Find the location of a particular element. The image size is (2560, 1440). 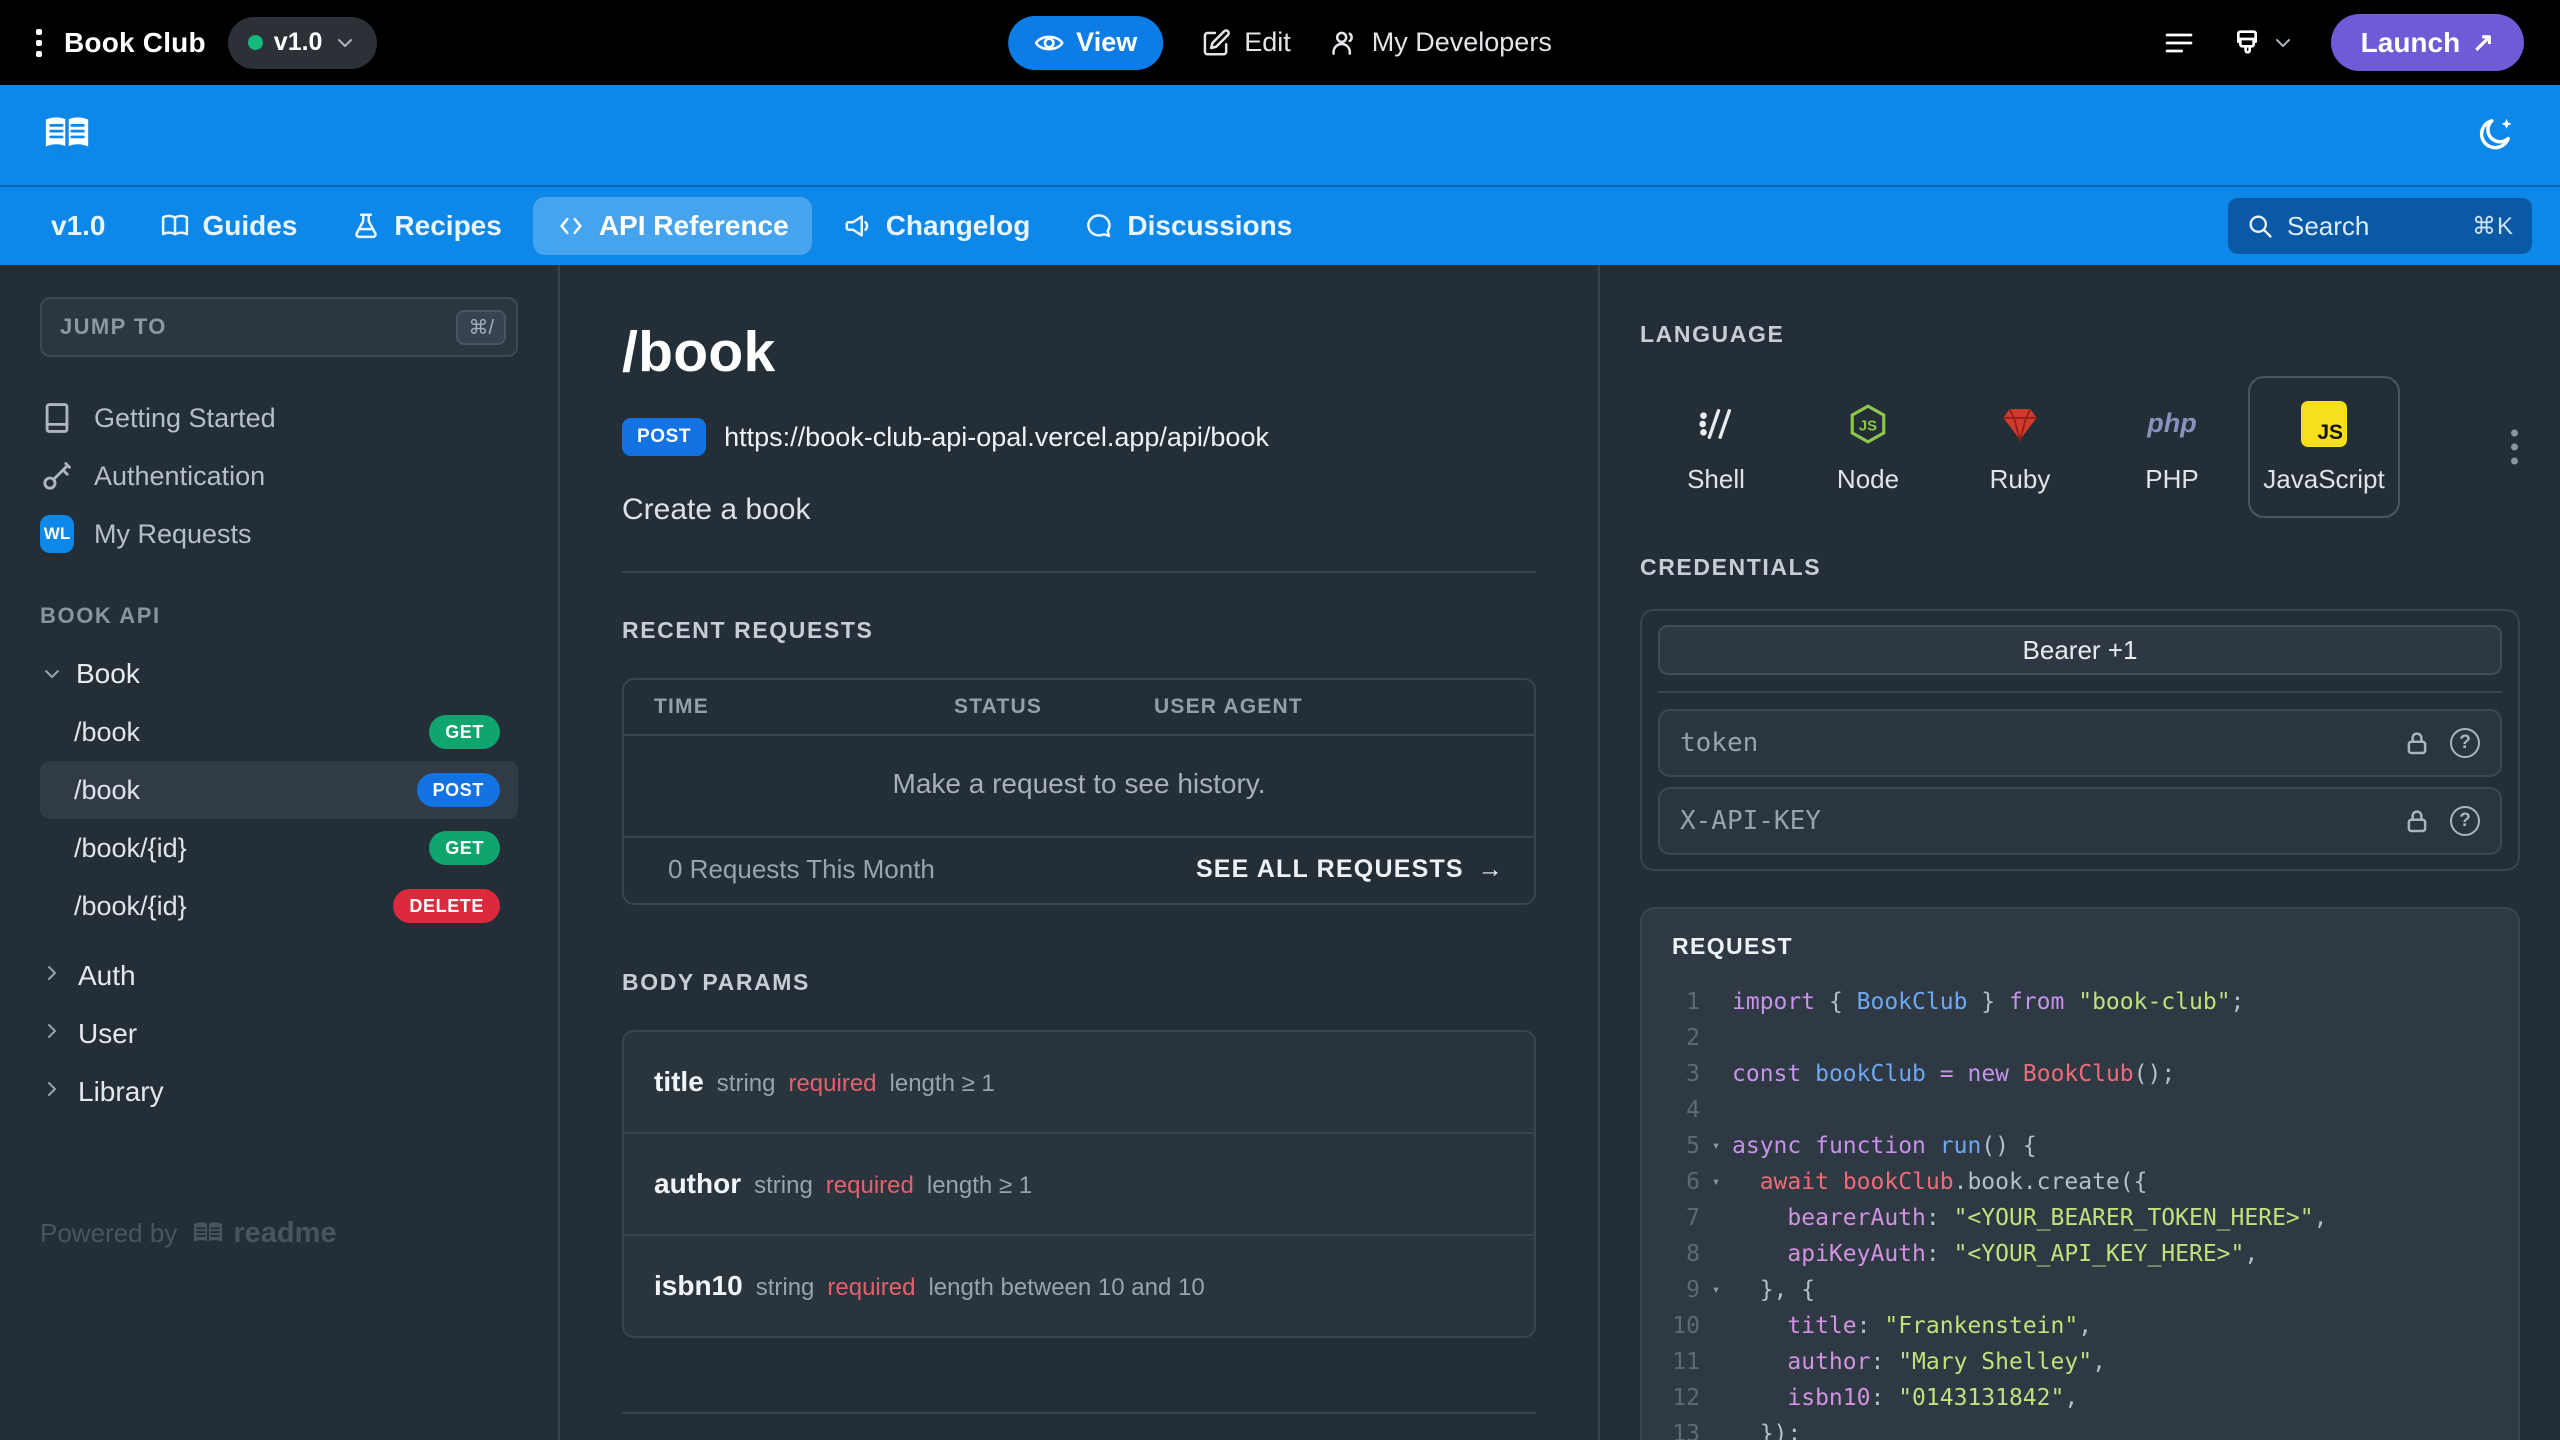

nav-tab-changelog: Changelog is located at coordinates (937, 226).